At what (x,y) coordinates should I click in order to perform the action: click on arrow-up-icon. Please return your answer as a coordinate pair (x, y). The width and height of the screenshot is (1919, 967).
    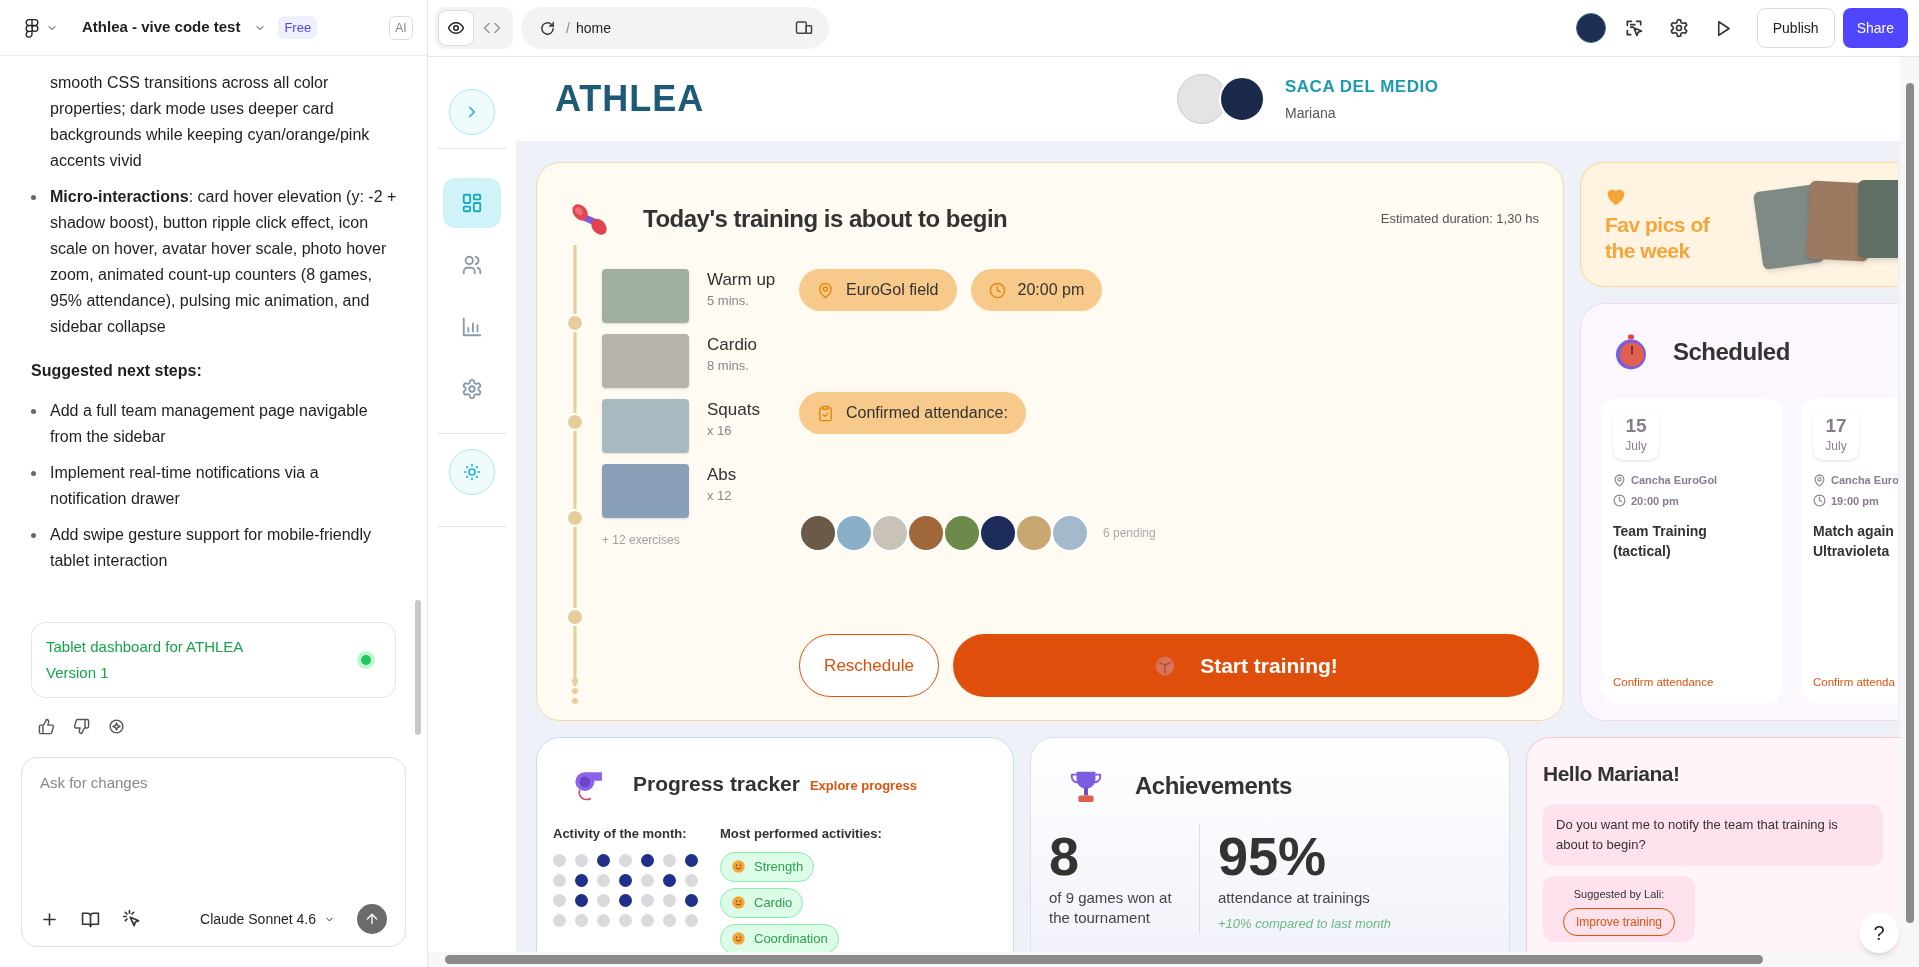
    Looking at the image, I should click on (372, 919).